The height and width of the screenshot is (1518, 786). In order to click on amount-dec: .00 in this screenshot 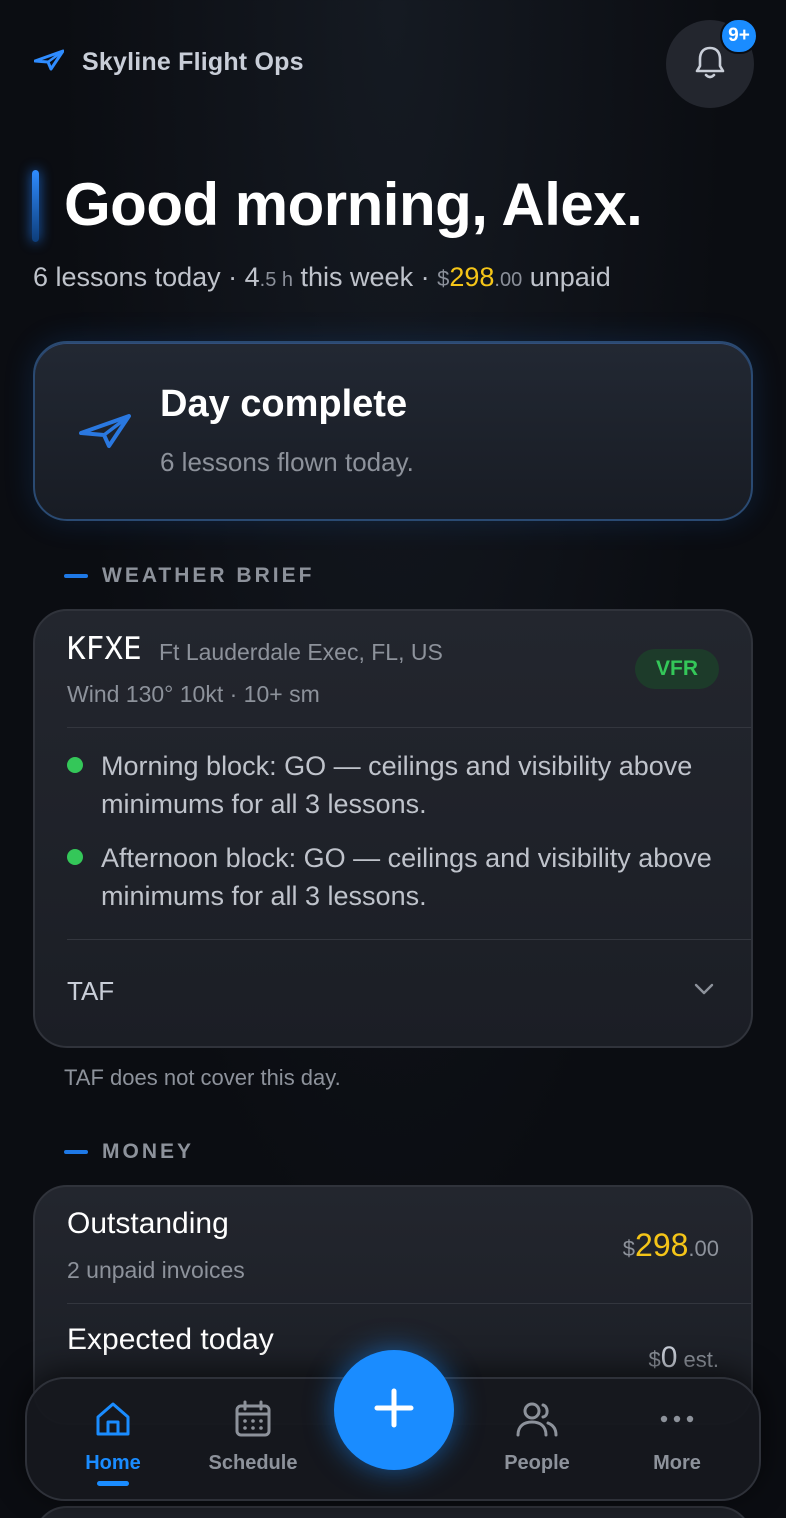, I will do `click(703, 1248)`.